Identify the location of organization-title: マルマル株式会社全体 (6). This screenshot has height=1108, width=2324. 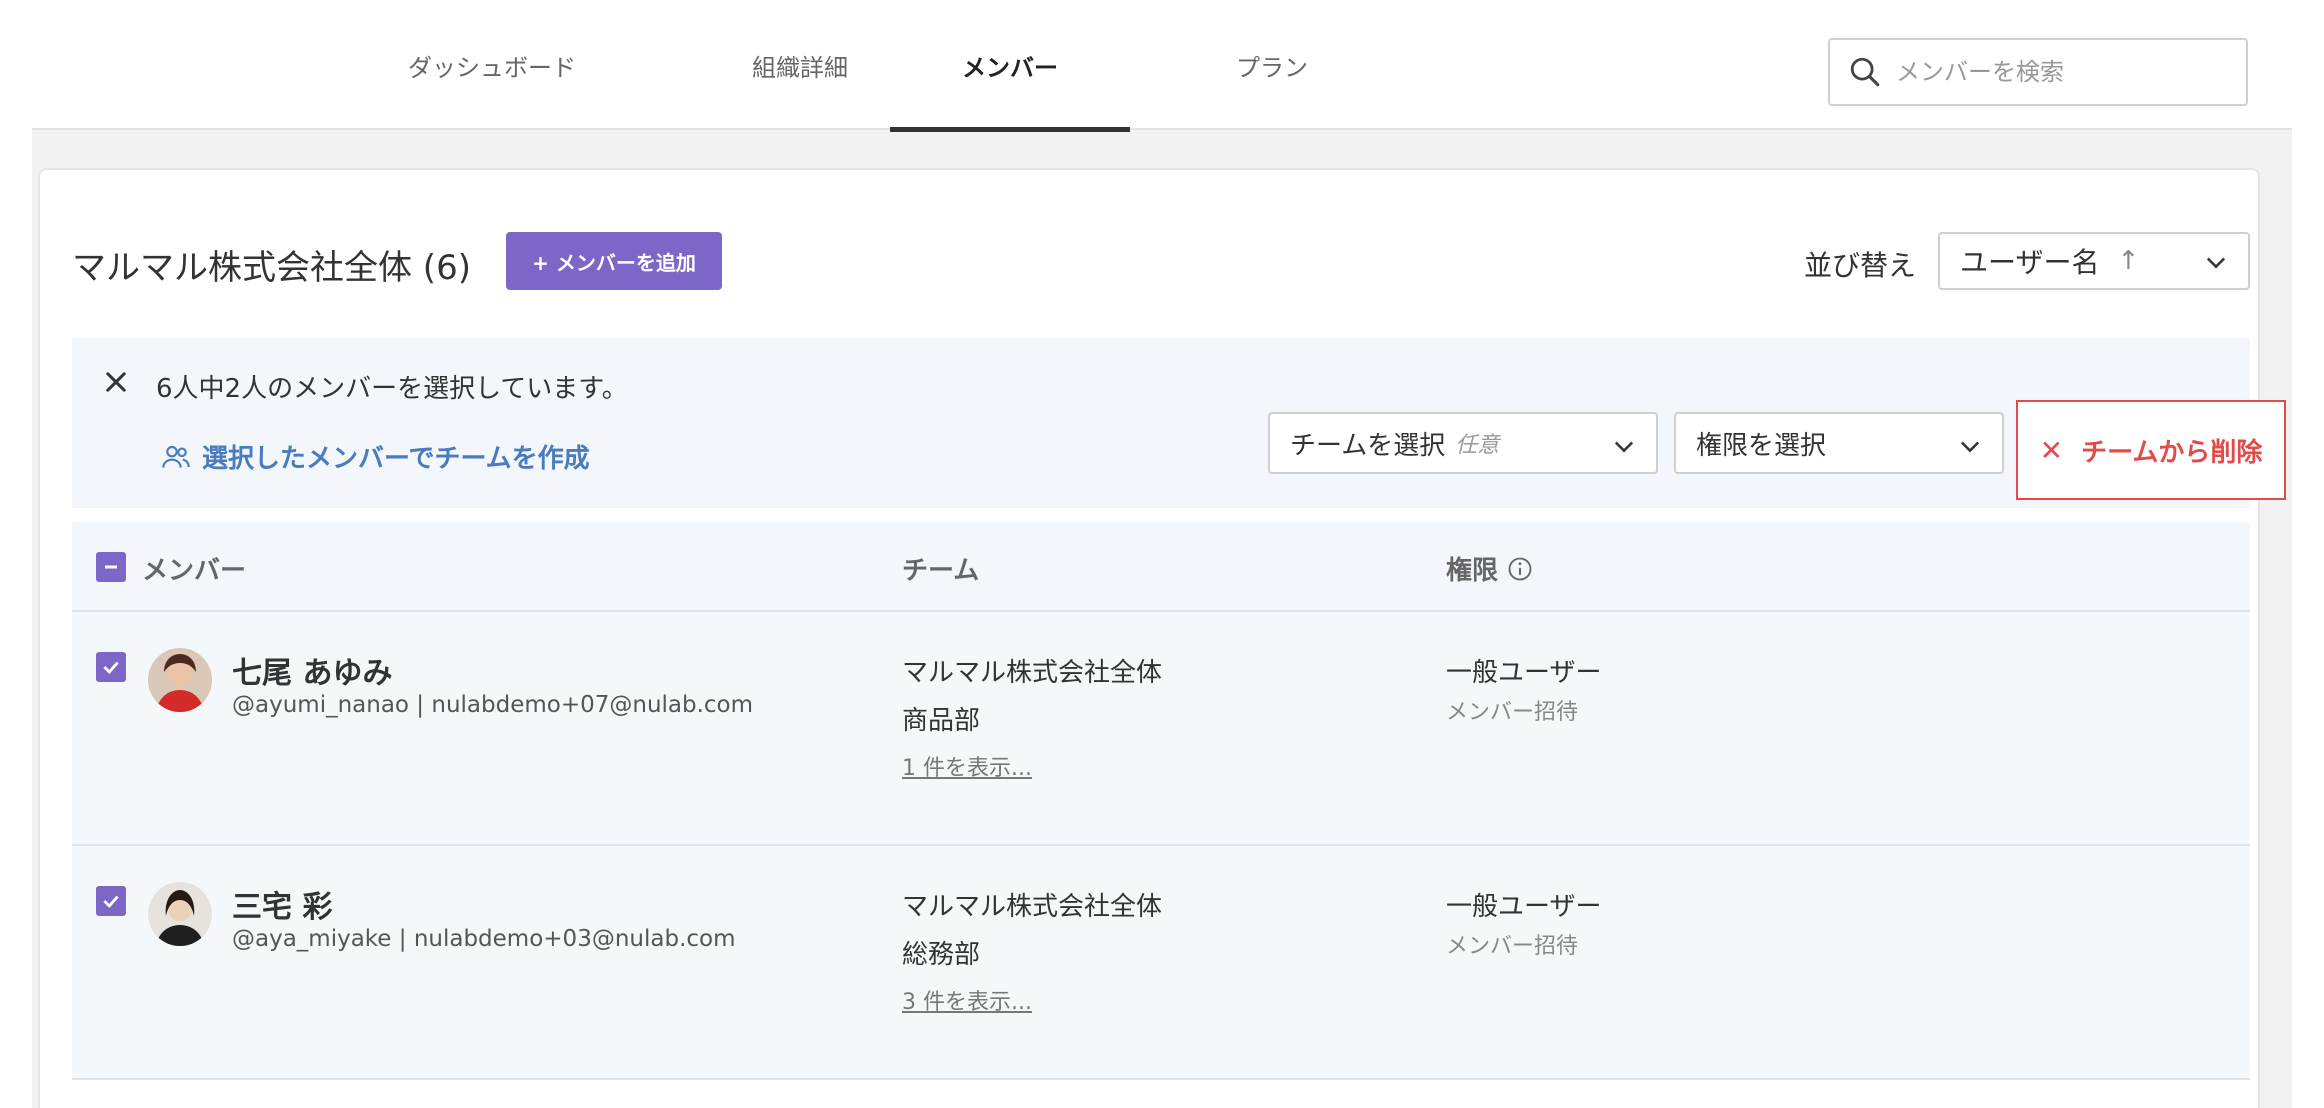
(271, 268).